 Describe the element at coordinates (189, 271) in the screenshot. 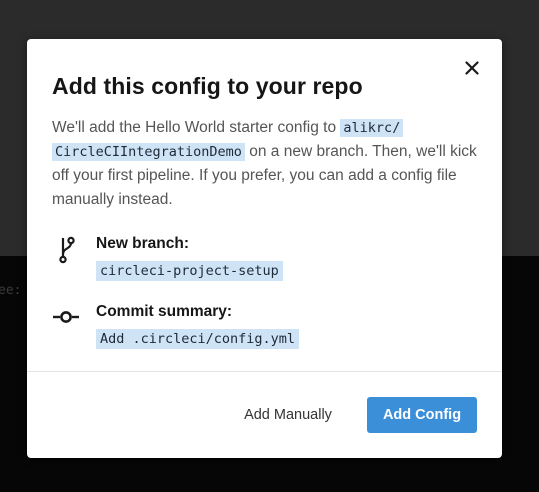

I see `new-branch-value: circleci-project-setup` at that location.